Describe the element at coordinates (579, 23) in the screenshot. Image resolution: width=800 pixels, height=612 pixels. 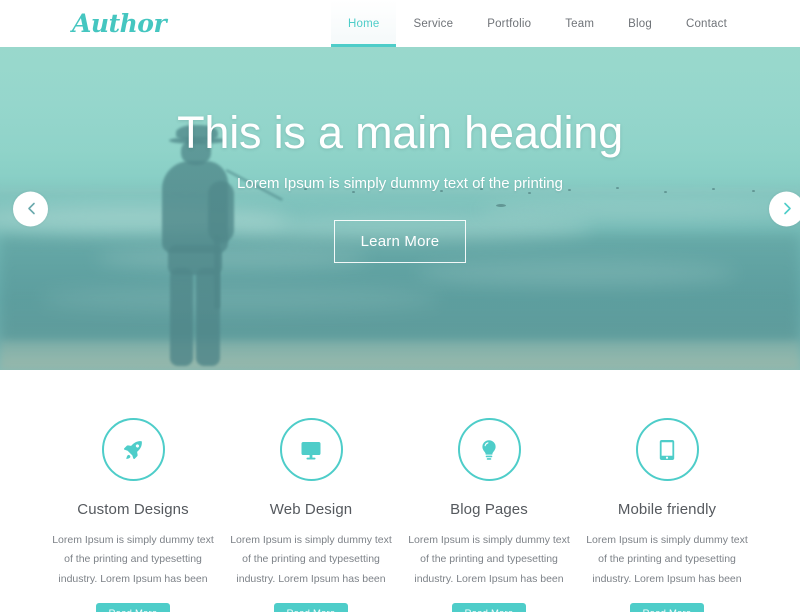
I see `nav-item-team: Team` at that location.